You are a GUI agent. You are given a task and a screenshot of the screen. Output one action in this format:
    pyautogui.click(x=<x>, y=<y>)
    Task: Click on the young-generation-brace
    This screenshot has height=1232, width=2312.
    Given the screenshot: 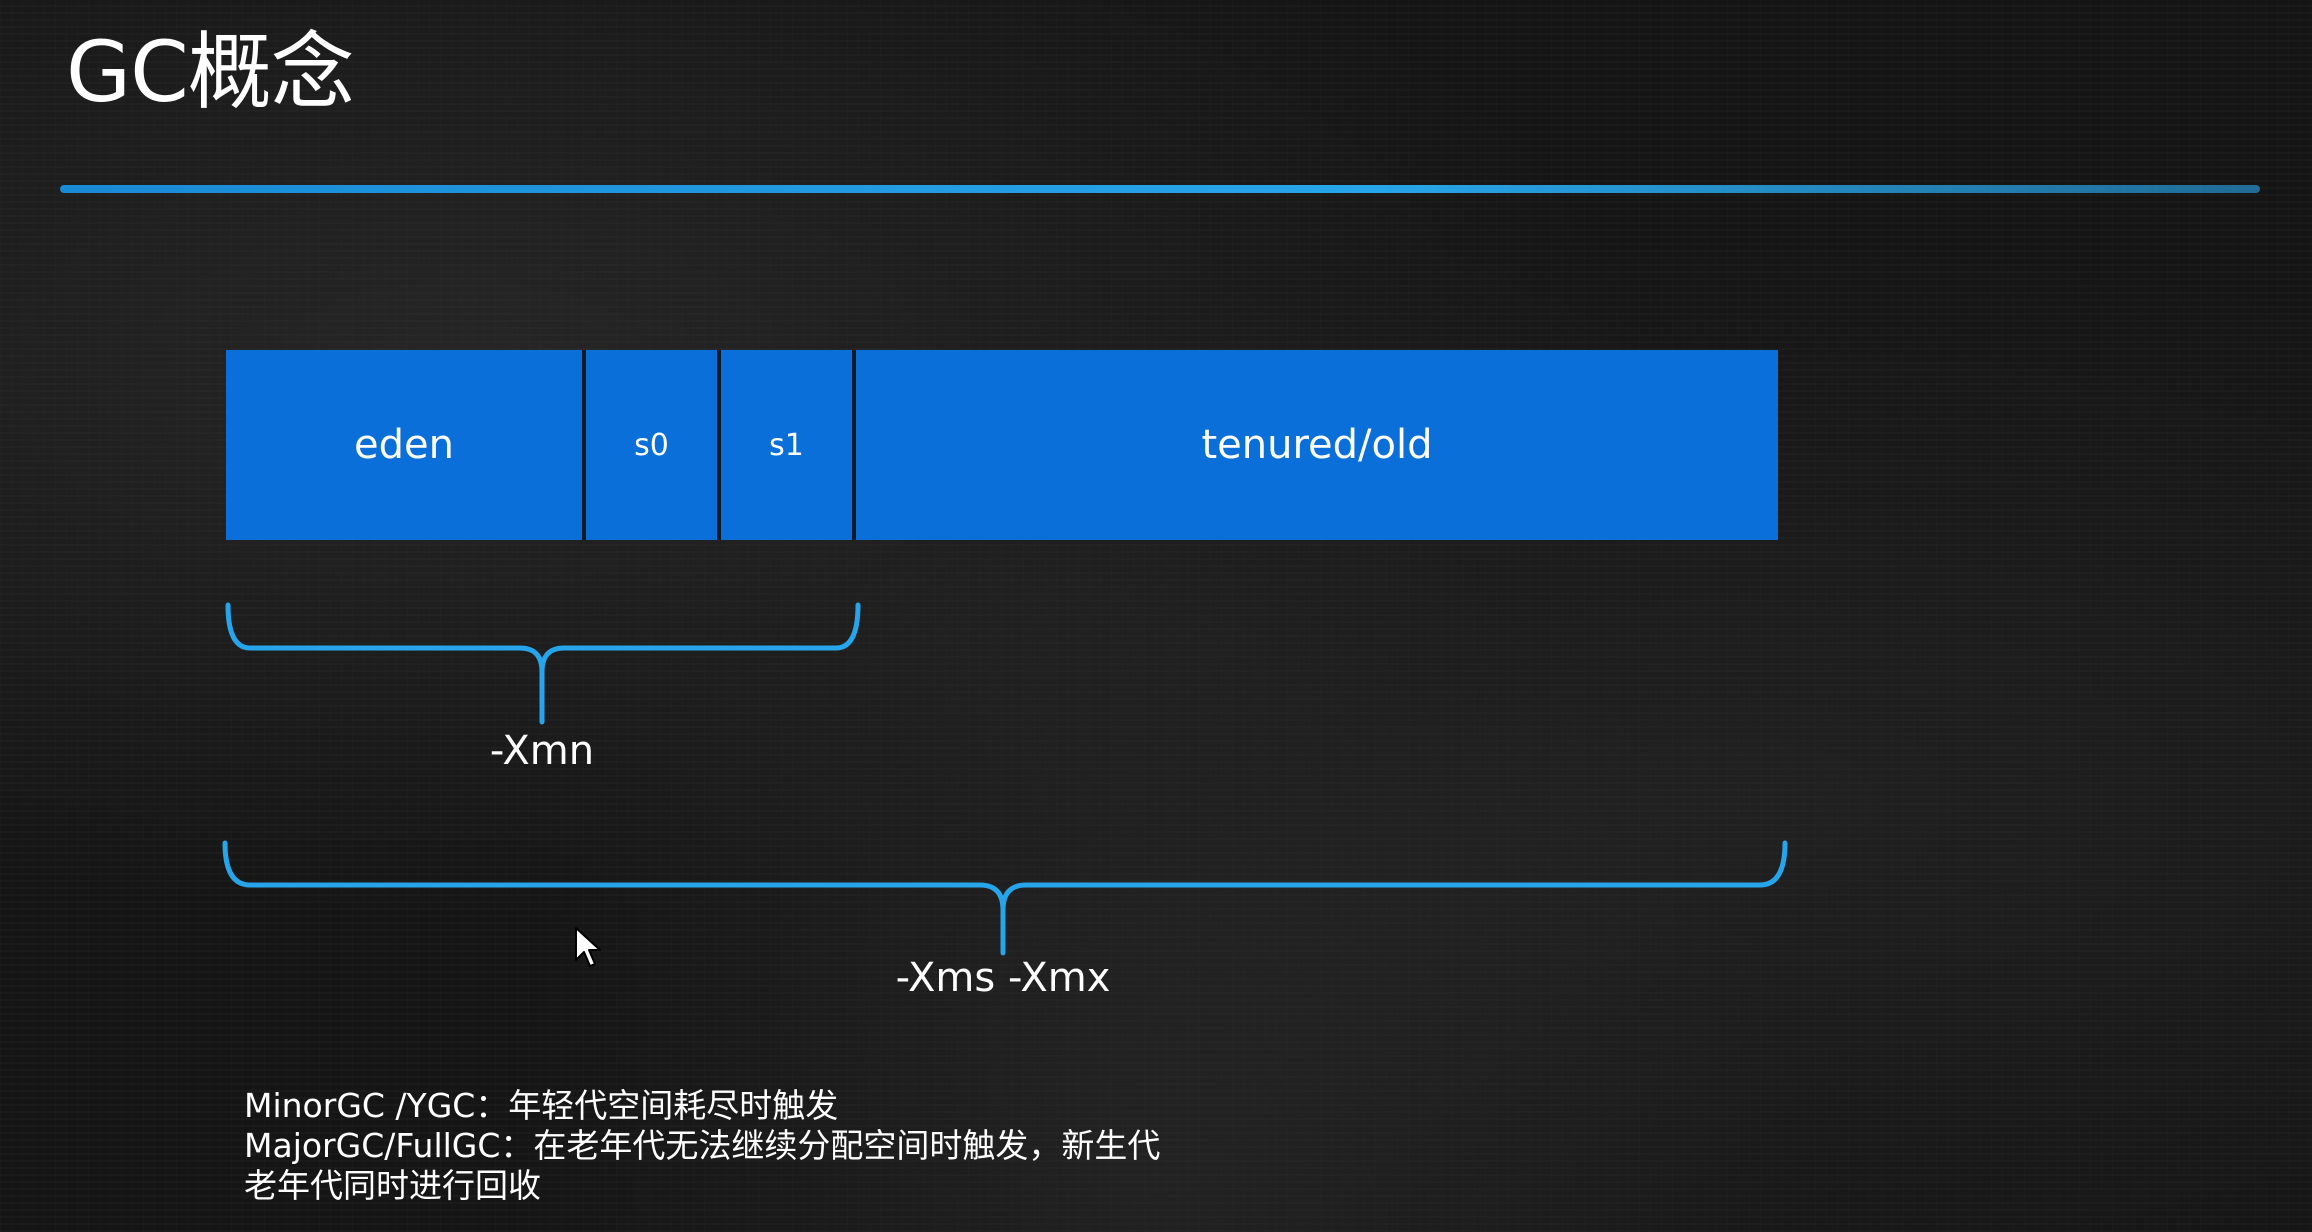 What is the action you would take?
    pyautogui.click(x=543, y=663)
    